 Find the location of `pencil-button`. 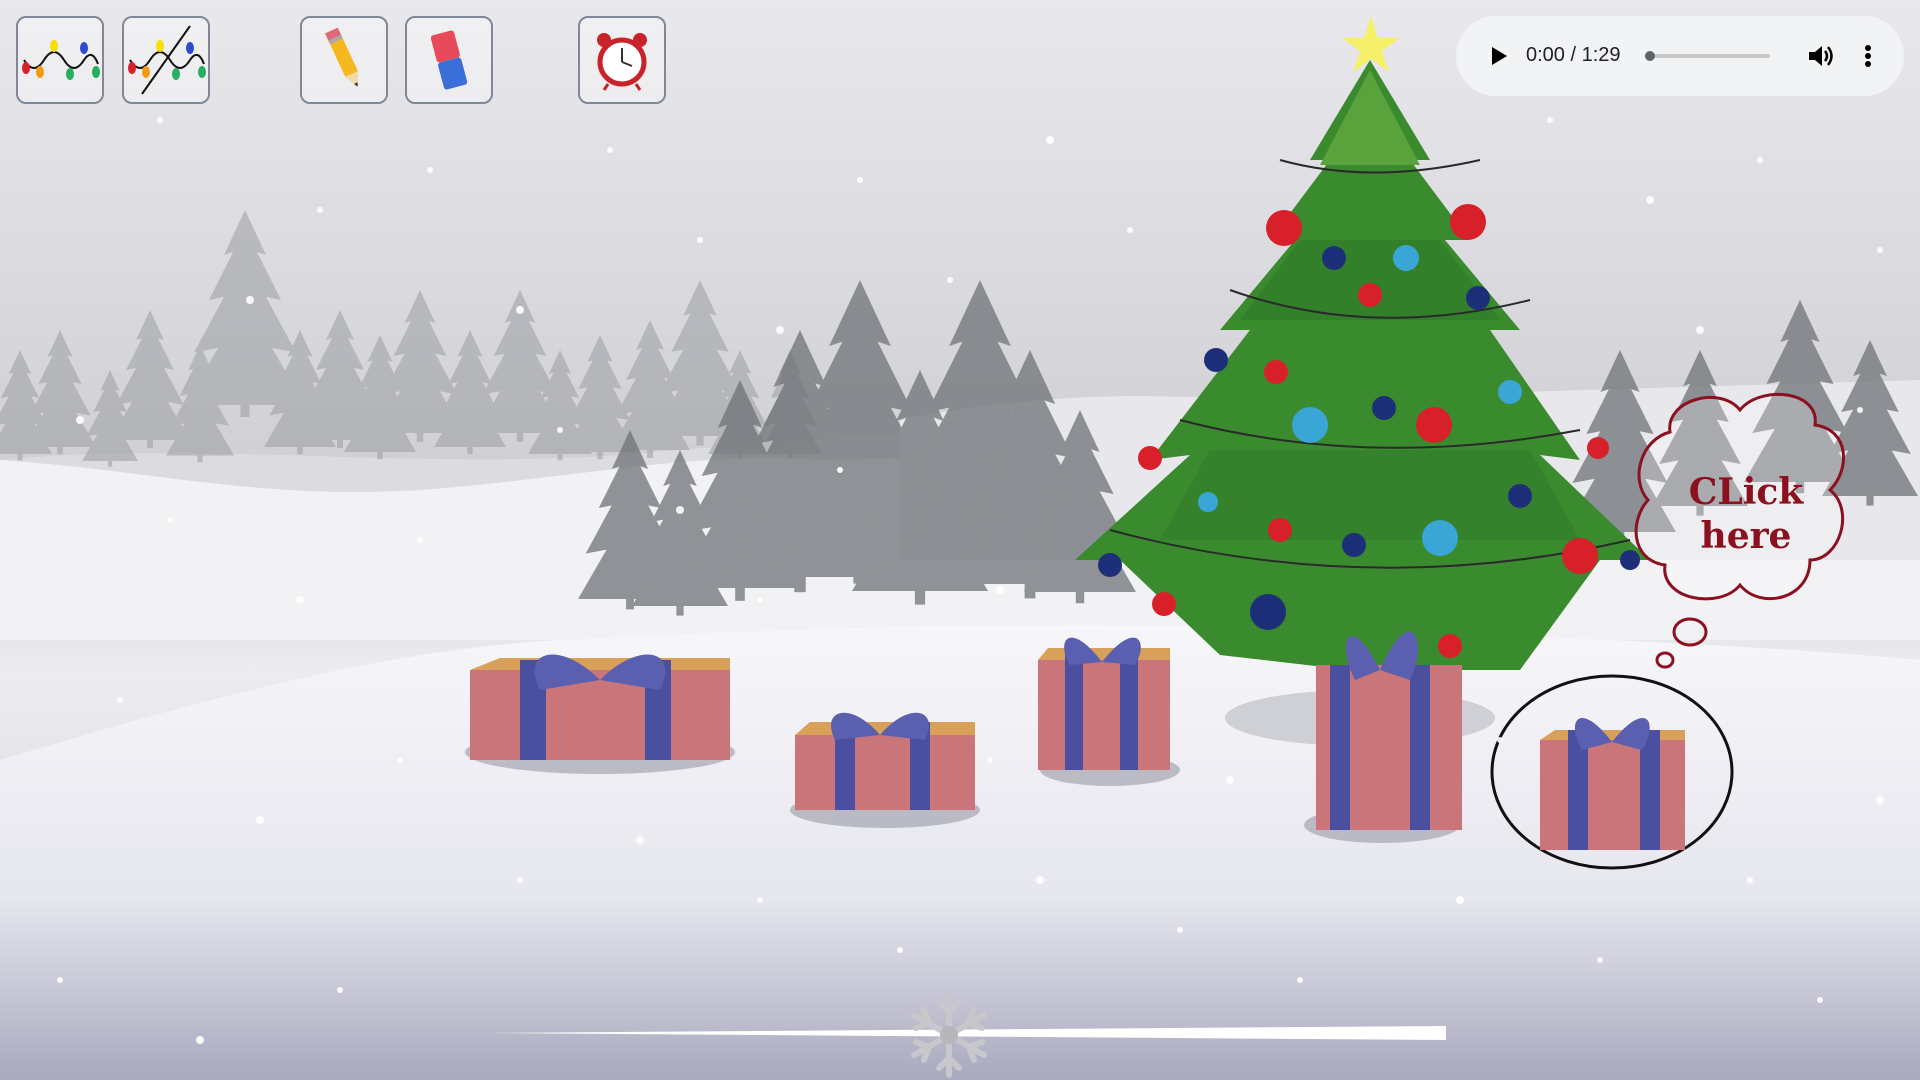

pencil-button is located at coordinates (344, 60).